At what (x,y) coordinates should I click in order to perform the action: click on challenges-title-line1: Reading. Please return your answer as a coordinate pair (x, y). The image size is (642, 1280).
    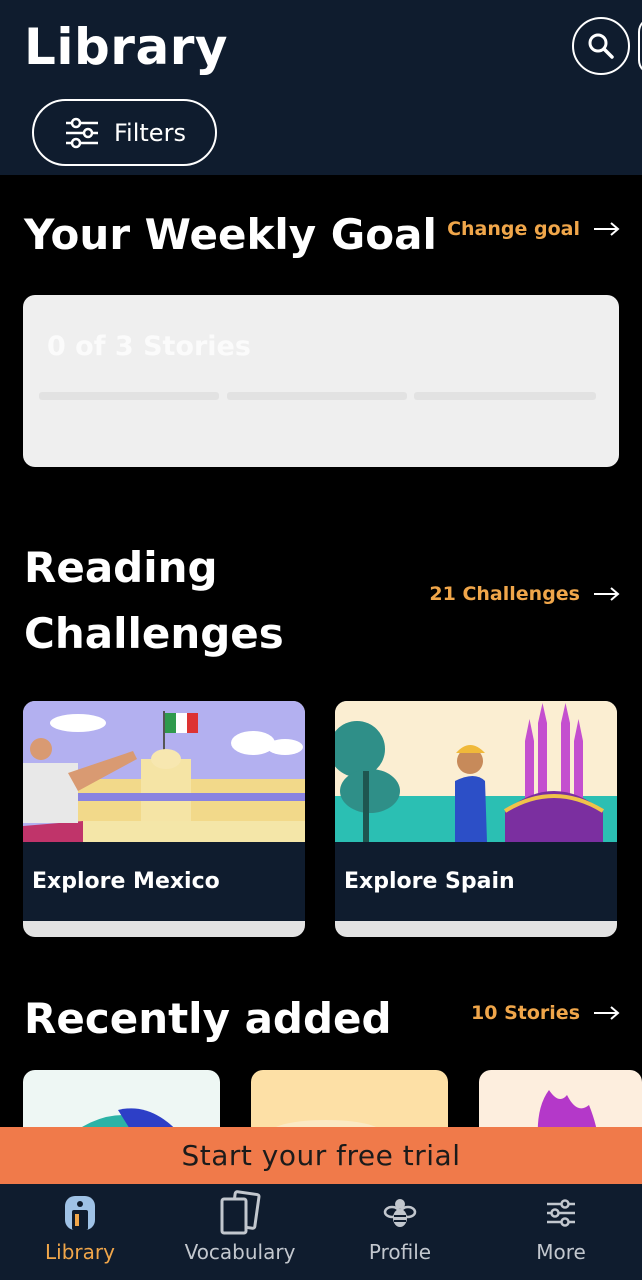
    Looking at the image, I should click on (121, 567).